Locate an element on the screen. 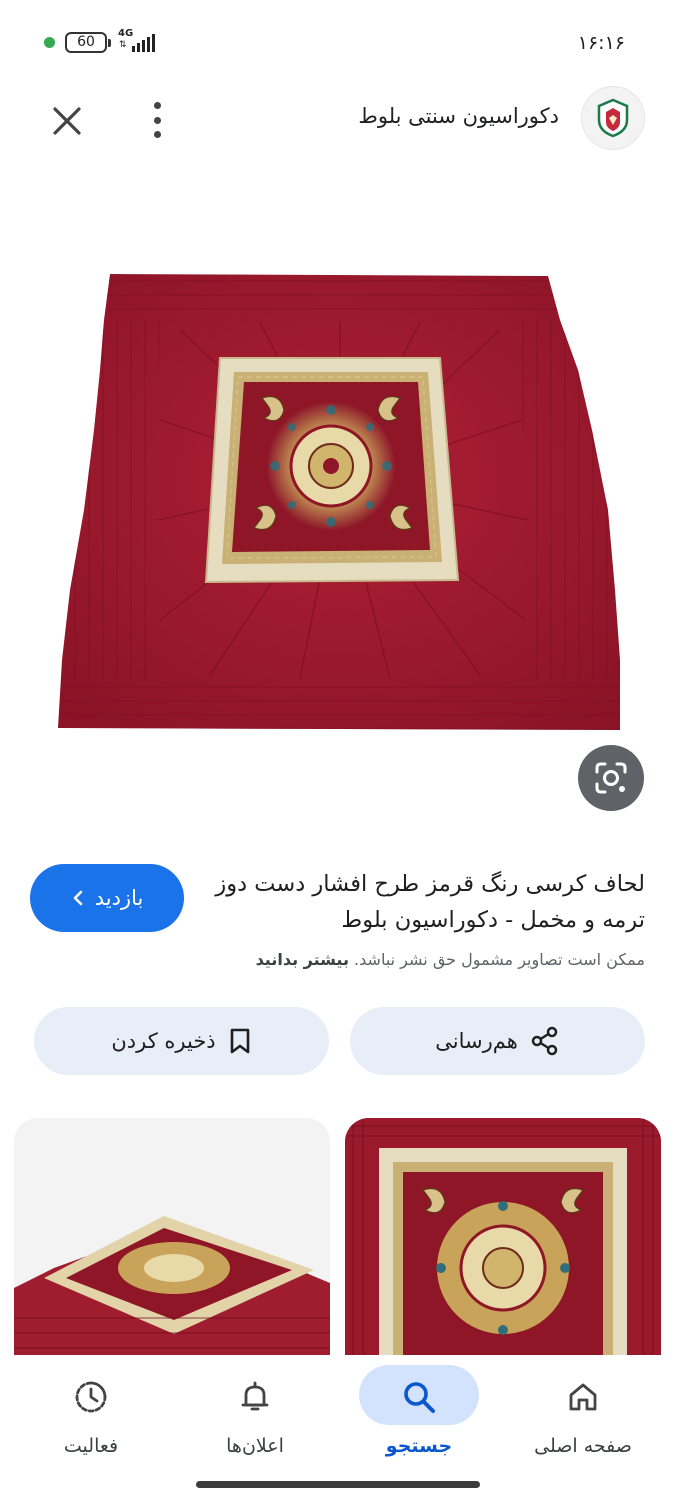  close-button is located at coordinates (67, 121).